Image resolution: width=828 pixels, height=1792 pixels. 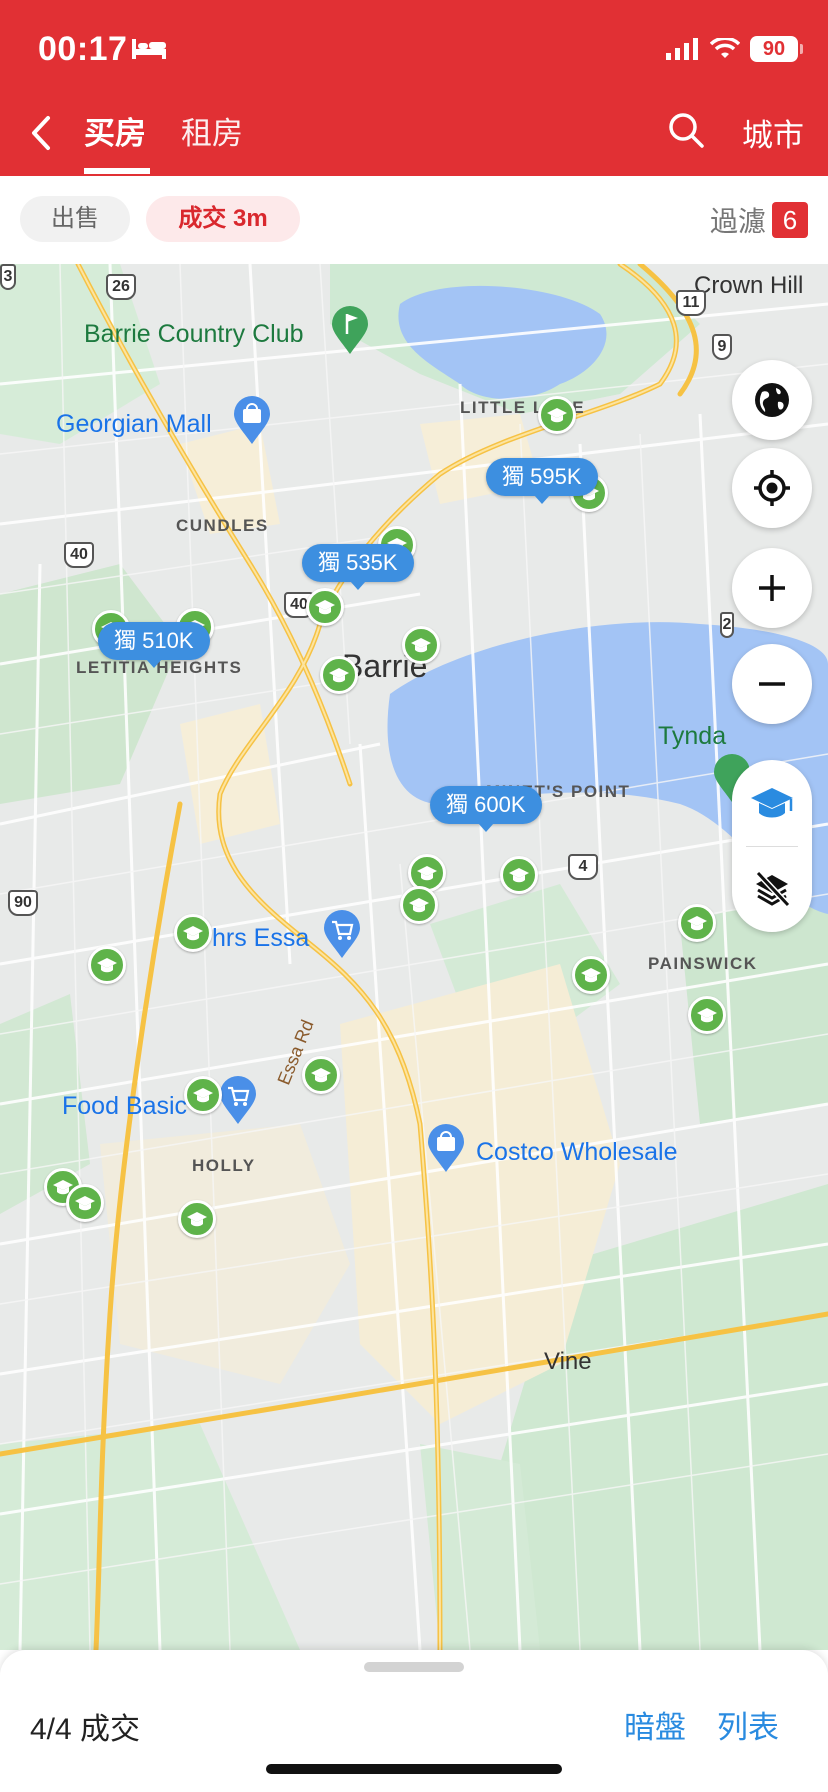 What do you see at coordinates (134, 424) in the screenshot?
I see `place-georgian-mall: Georgian Mall` at bounding box center [134, 424].